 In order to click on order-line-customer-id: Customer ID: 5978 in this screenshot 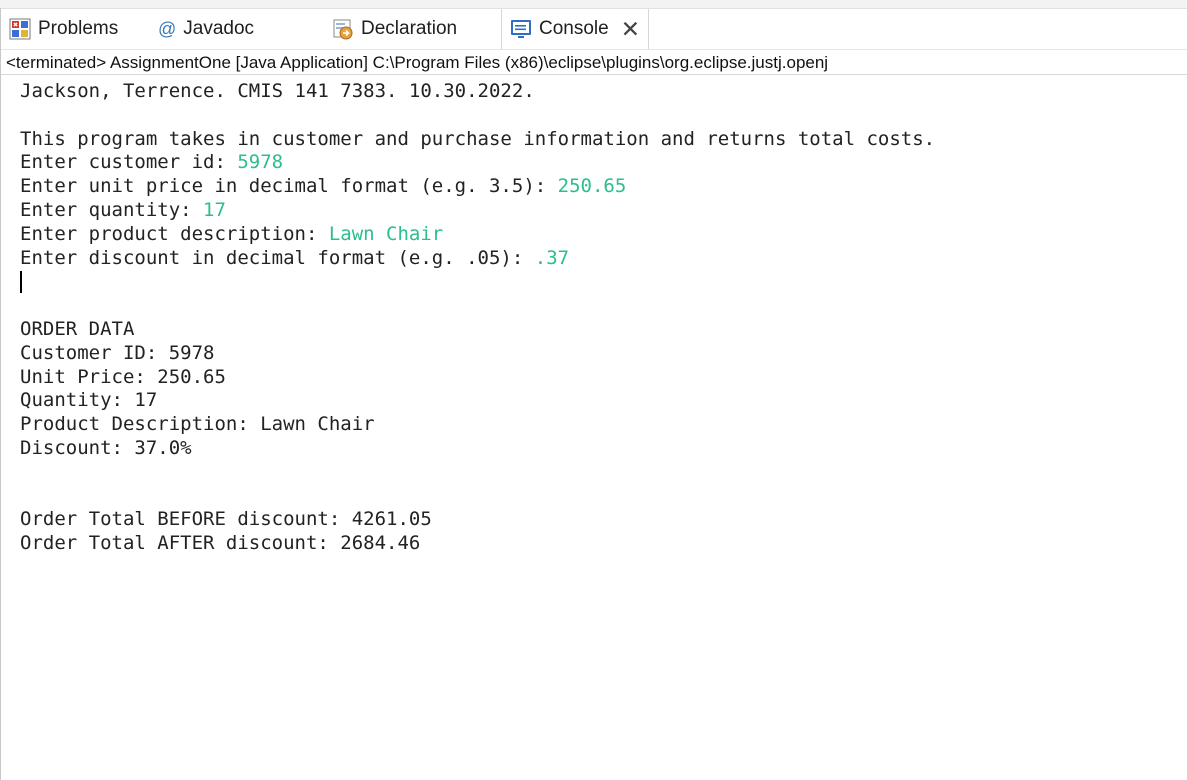, I will do `click(117, 352)`.